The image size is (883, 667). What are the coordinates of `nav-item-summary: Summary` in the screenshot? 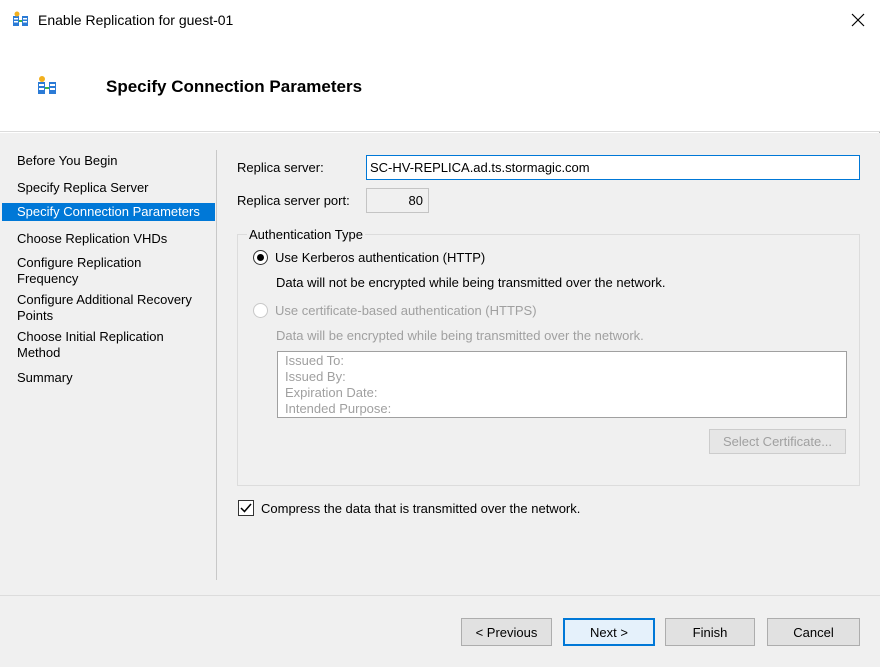 It's located at (108, 373).